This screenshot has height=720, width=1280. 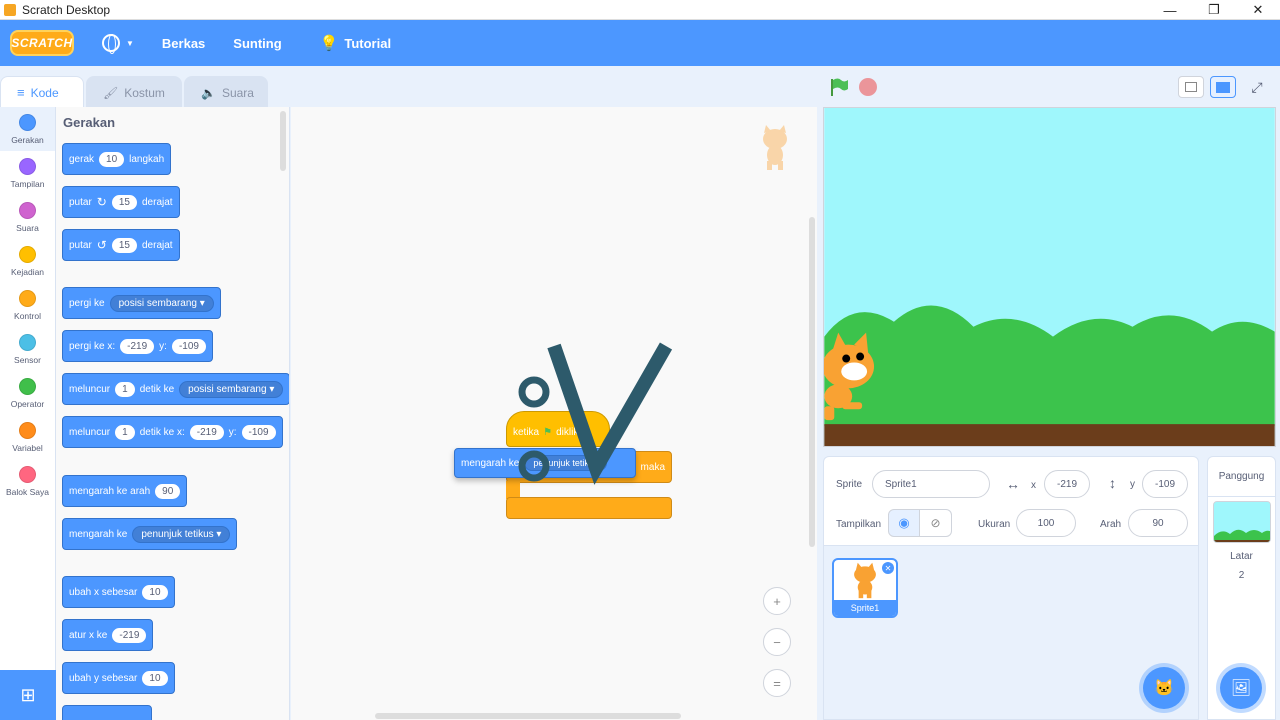 What do you see at coordinates (42, 92) in the screenshot?
I see `tab-code: ≡ Kode` at bounding box center [42, 92].